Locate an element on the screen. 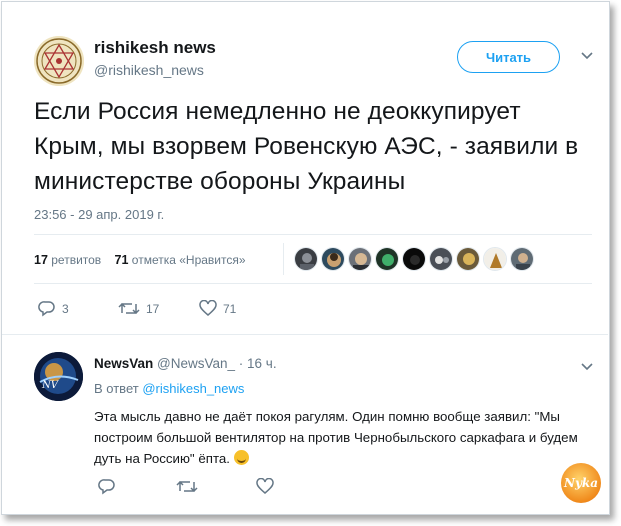 The height and width of the screenshot is (526, 621). retweet-stat-label: ретвитов is located at coordinates (76, 260).